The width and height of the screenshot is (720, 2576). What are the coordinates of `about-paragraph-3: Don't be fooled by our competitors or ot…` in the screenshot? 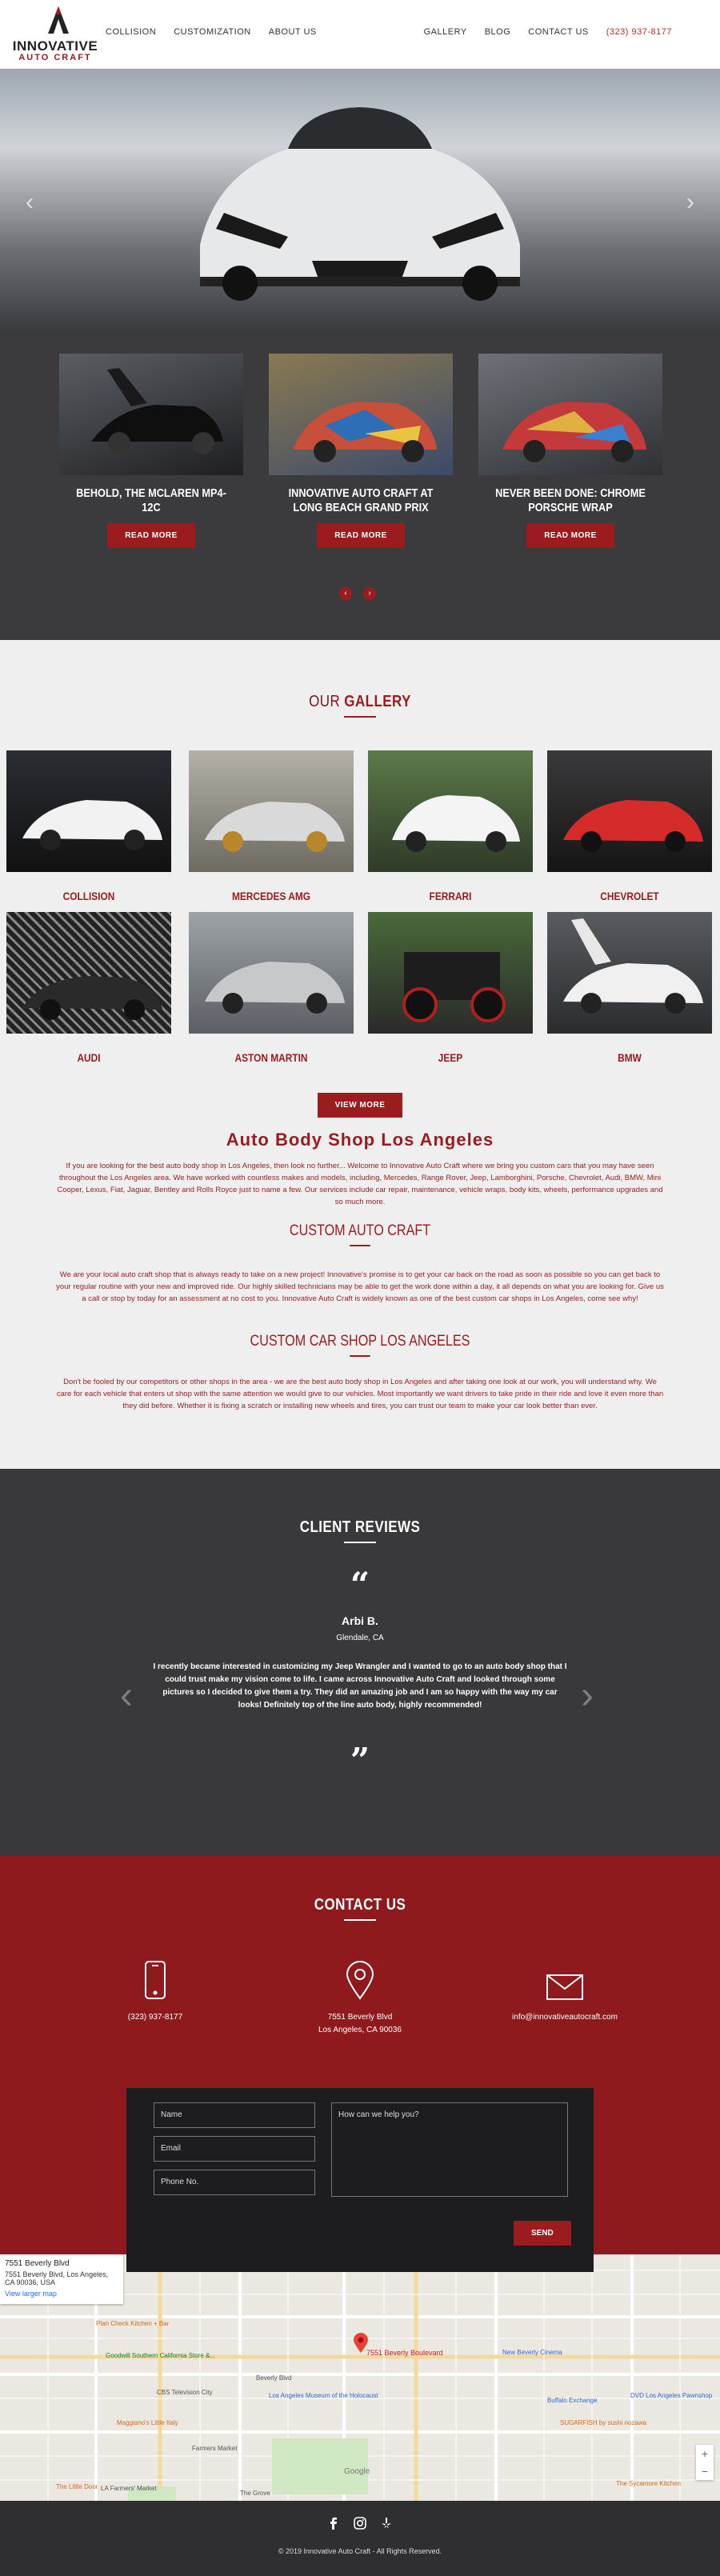 It's located at (360, 1394).